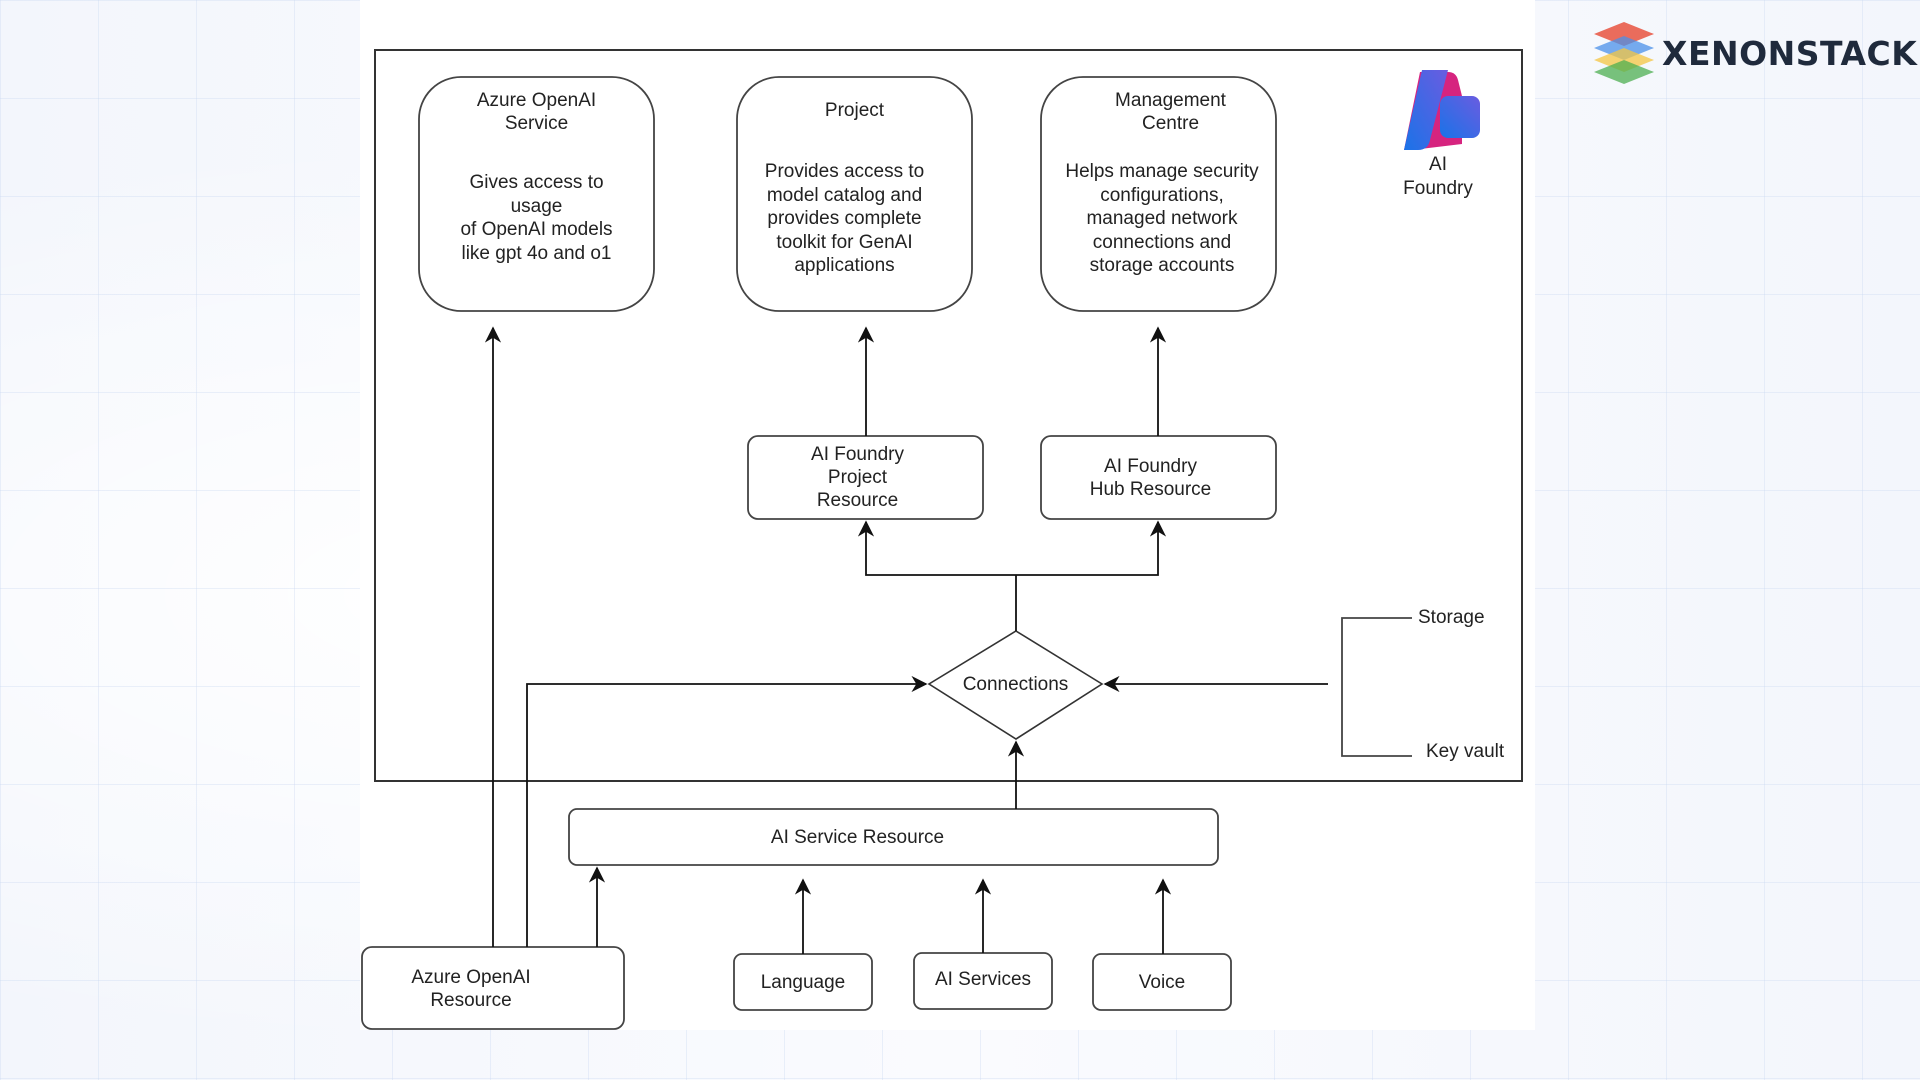 This screenshot has height=1080, width=1920. Describe the element at coordinates (1091, 548) in the screenshot. I see `arrow-connections-to-hub-resource` at that location.